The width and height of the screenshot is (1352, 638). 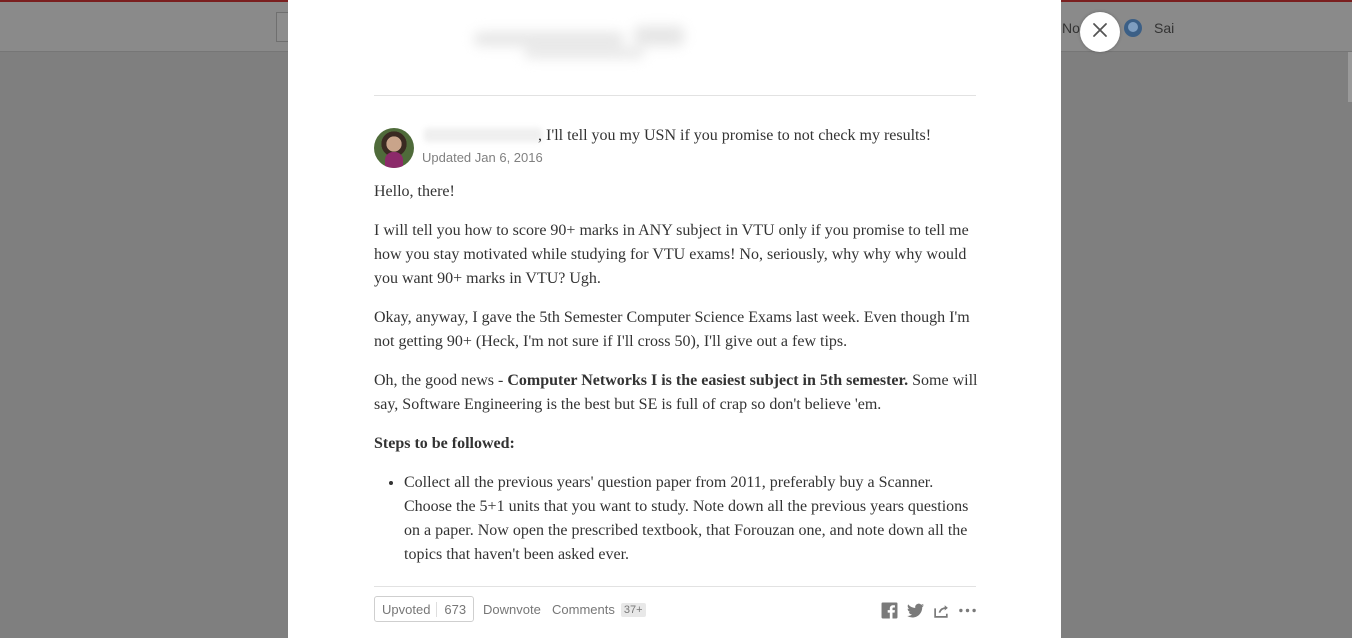 What do you see at coordinates (633, 609) in the screenshot?
I see `comments-count: 37+` at bounding box center [633, 609].